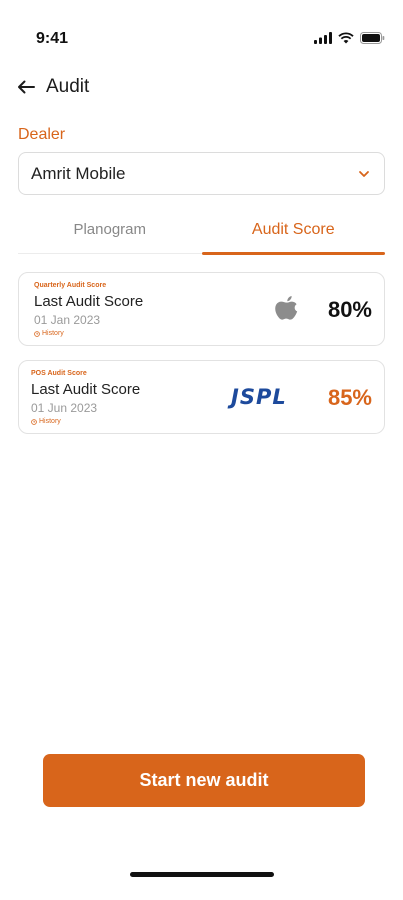 This screenshot has height=900, width=403. What do you see at coordinates (201, 36) in the screenshot?
I see `status-bar: 9:41` at bounding box center [201, 36].